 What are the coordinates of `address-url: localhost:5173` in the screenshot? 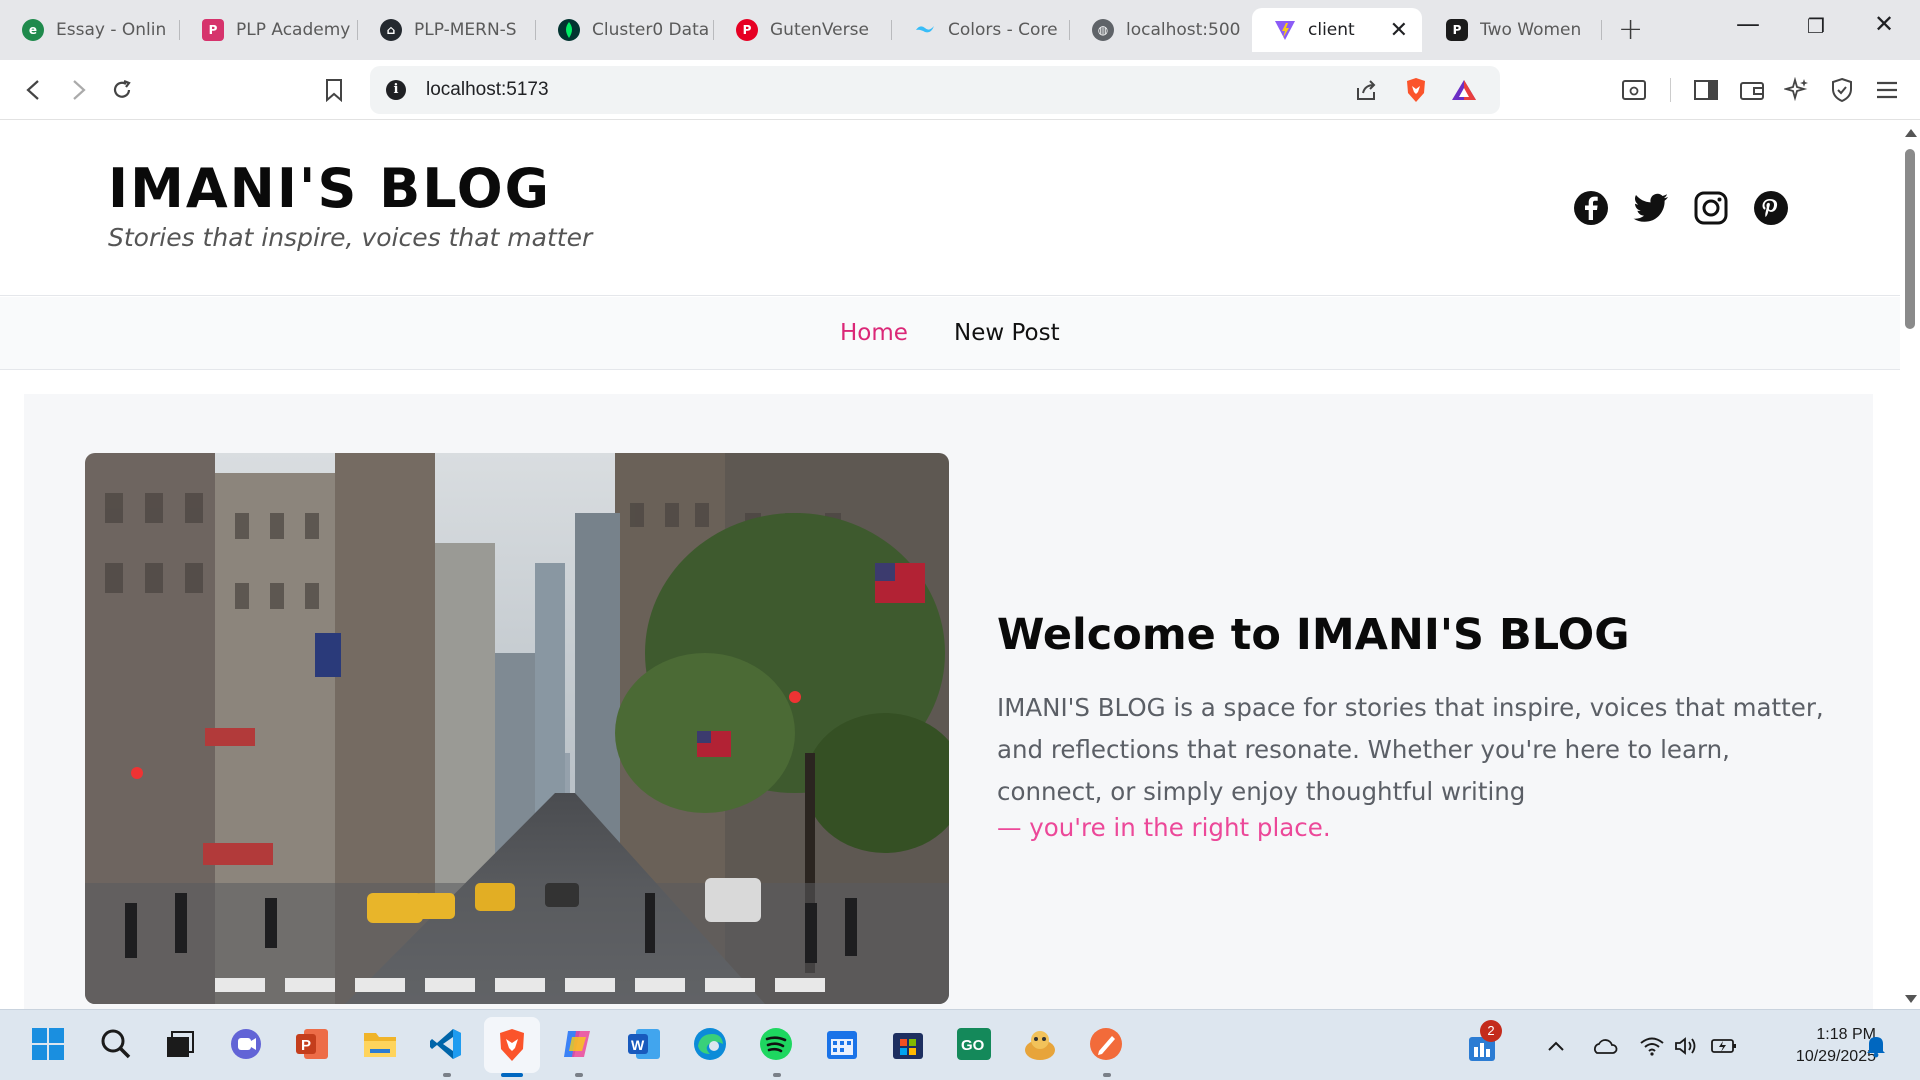 It's located at (487, 90).